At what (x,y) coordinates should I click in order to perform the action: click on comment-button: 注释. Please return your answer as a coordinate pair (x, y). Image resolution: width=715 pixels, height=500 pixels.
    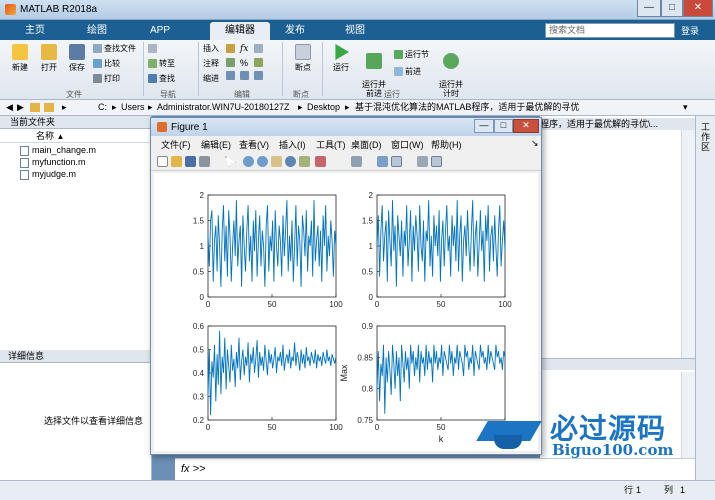
    Looking at the image, I should click on (211, 63).